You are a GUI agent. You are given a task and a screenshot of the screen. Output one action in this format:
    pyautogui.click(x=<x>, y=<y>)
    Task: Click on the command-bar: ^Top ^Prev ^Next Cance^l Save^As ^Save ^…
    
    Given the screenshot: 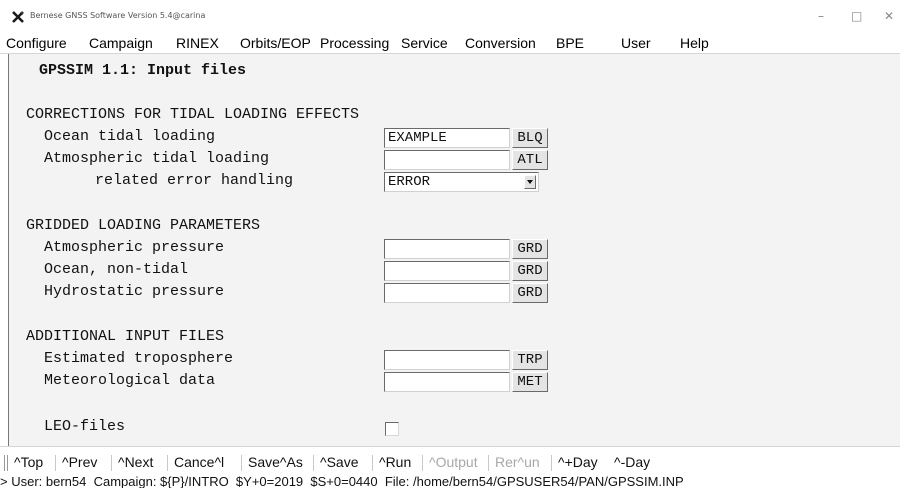 What is the action you would take?
    pyautogui.click(x=450, y=461)
    